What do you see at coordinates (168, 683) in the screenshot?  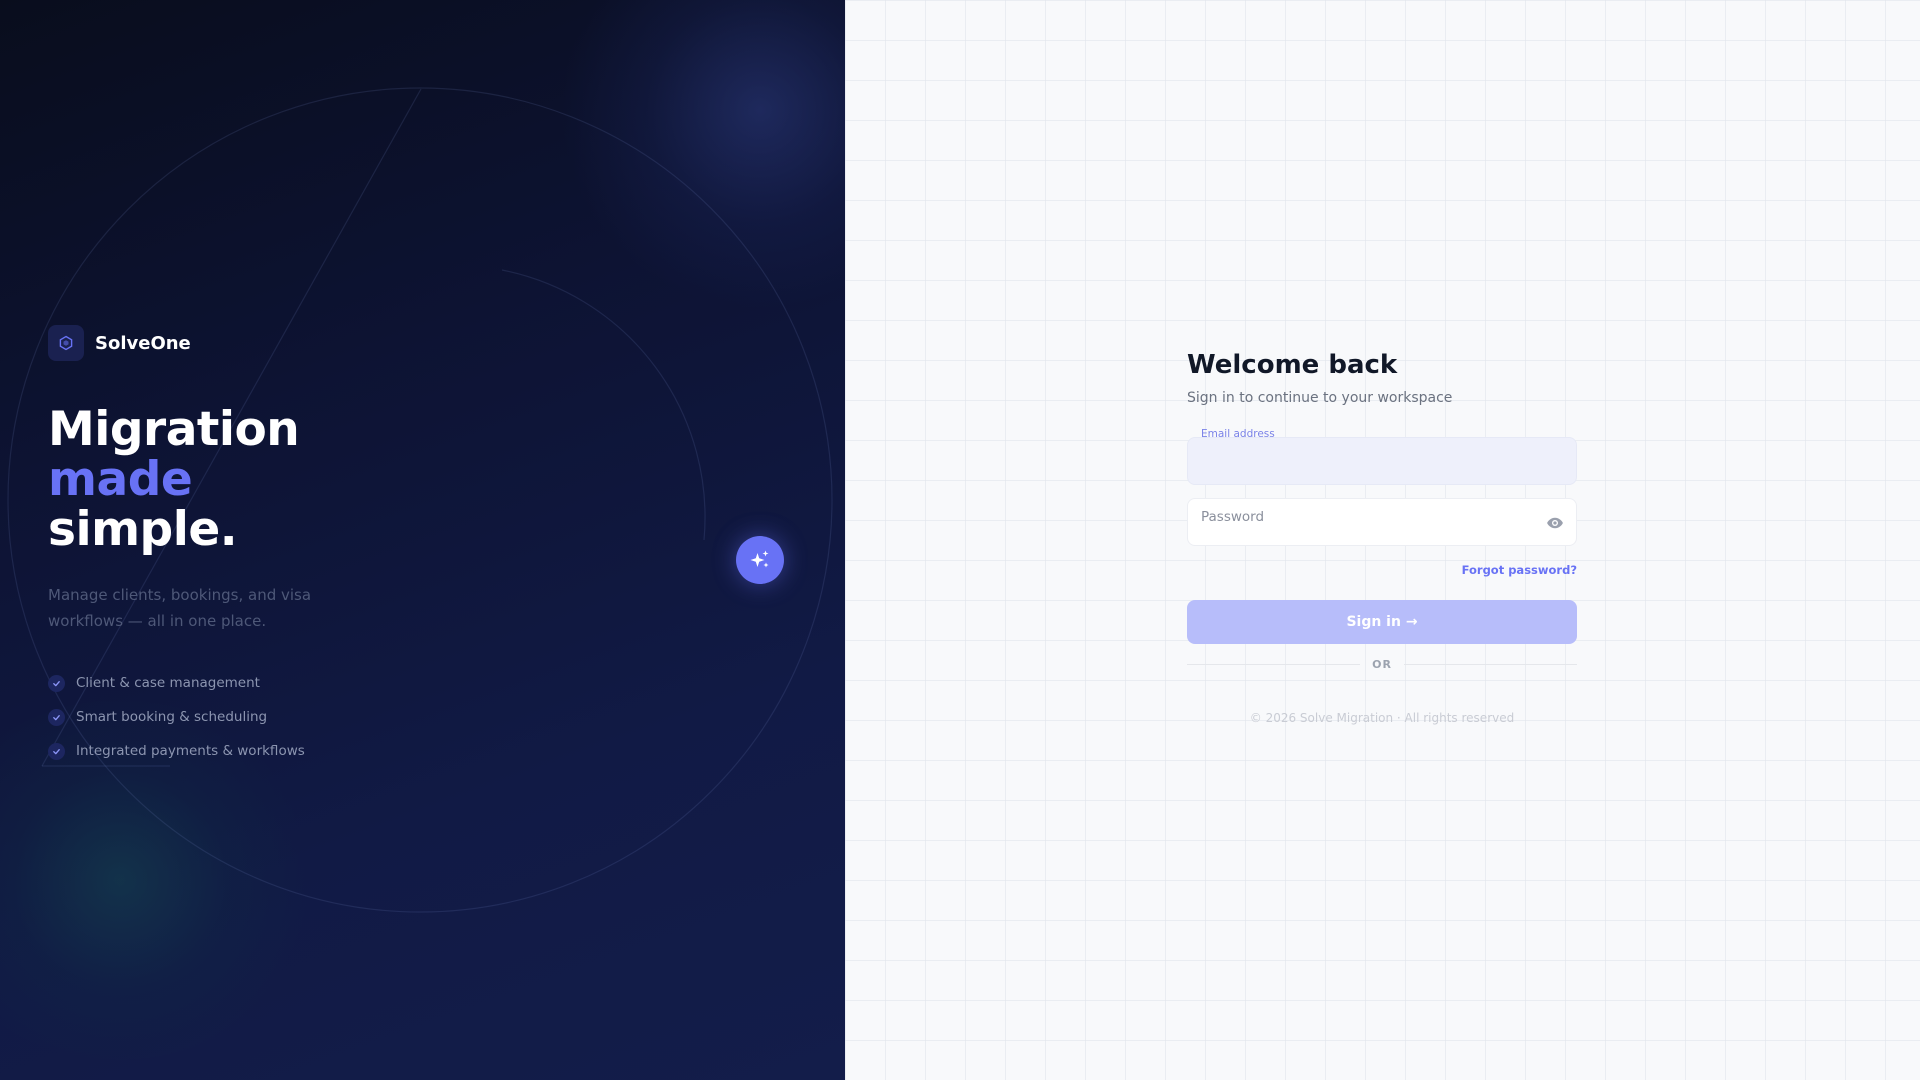 I see `feature-label: Client & case management` at bounding box center [168, 683].